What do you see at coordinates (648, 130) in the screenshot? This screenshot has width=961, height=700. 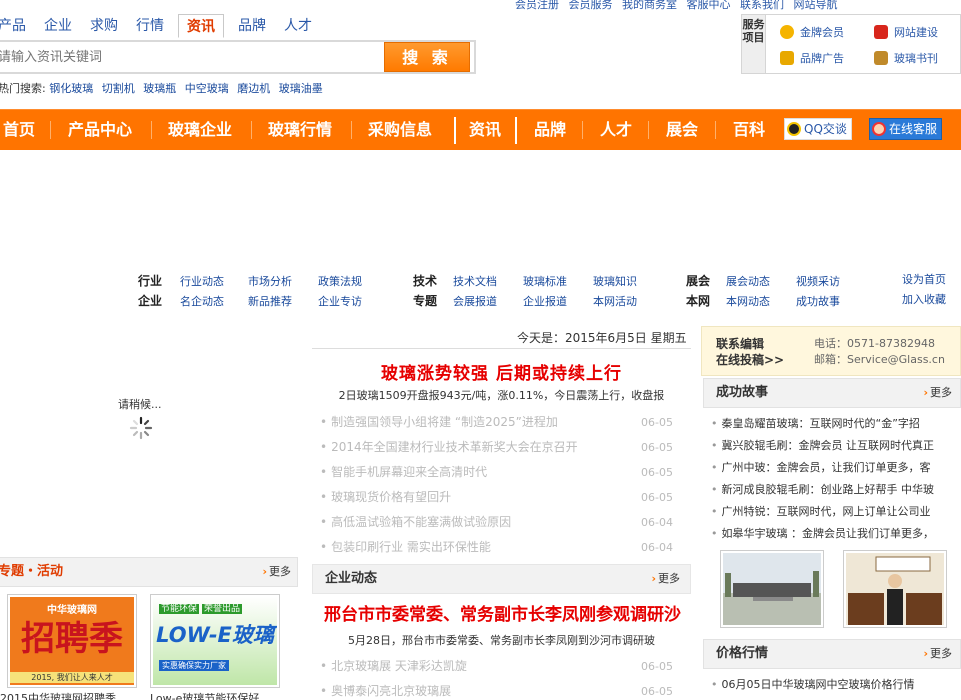 I see `nav-separator` at bounding box center [648, 130].